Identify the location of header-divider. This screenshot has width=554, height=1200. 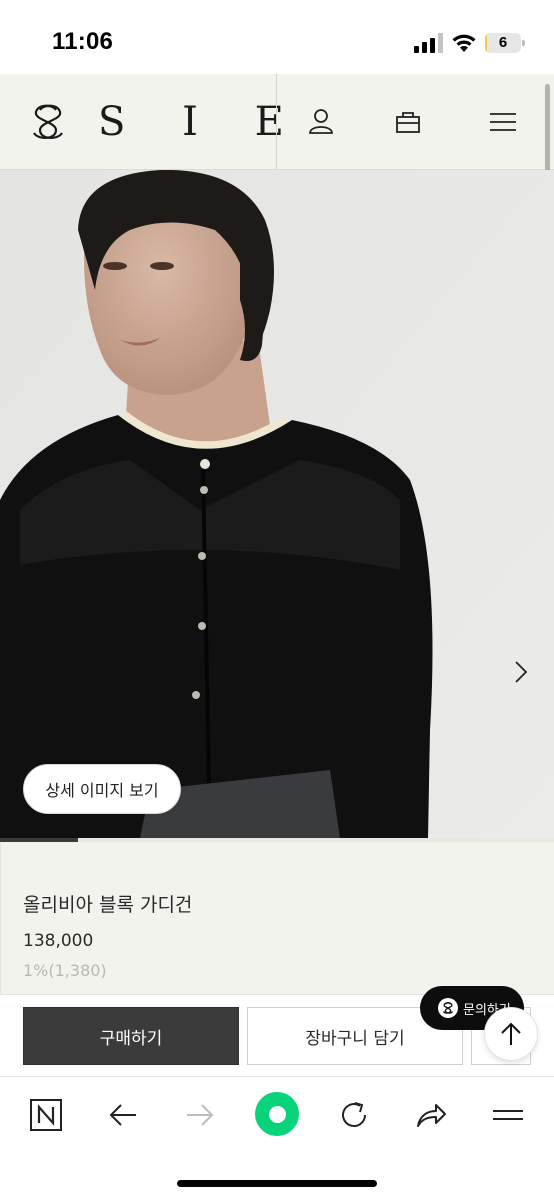
(276, 122).